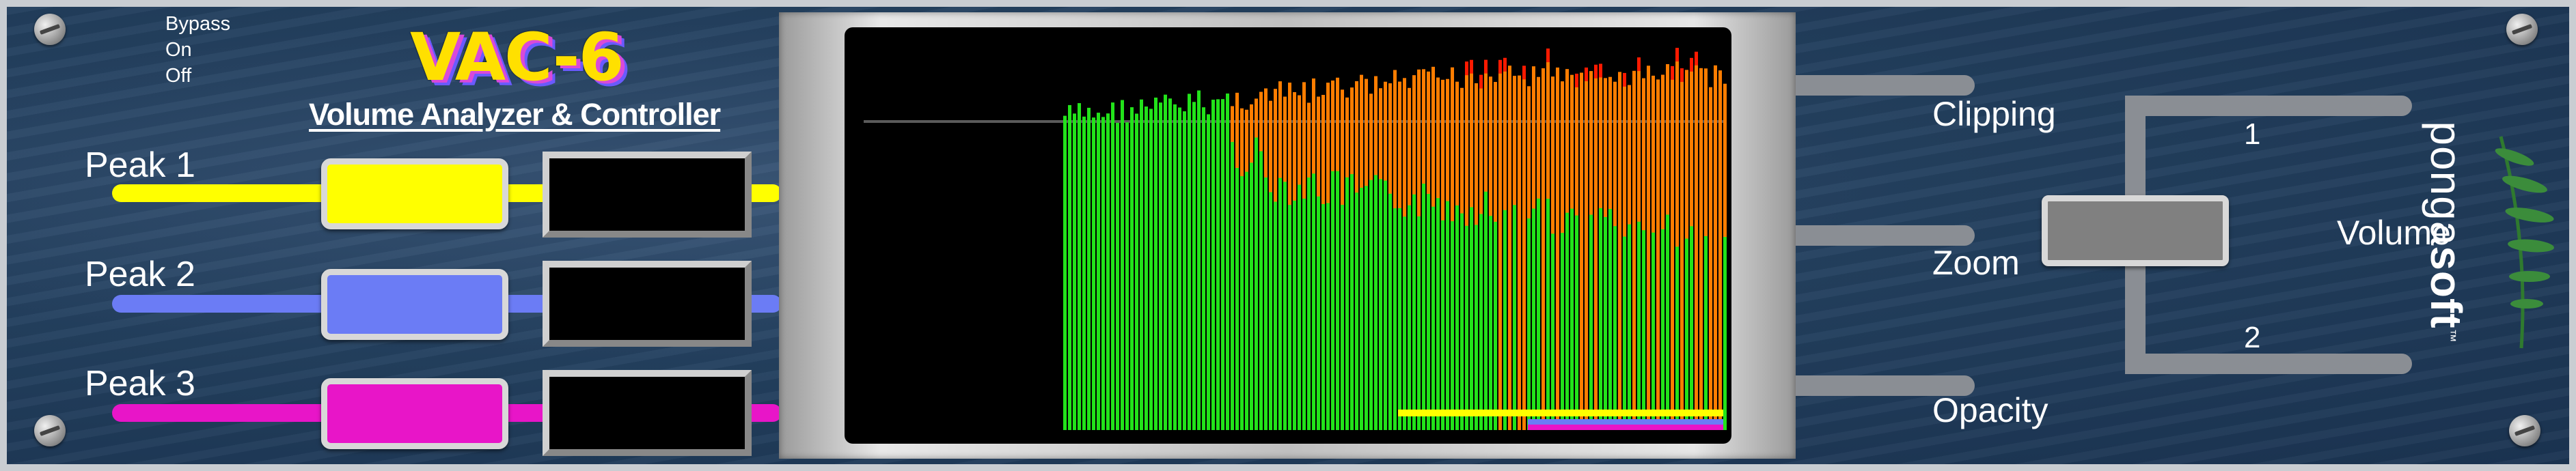  Describe the element at coordinates (2252, 134) in the screenshot. I see `volume-option-1: 1` at that location.